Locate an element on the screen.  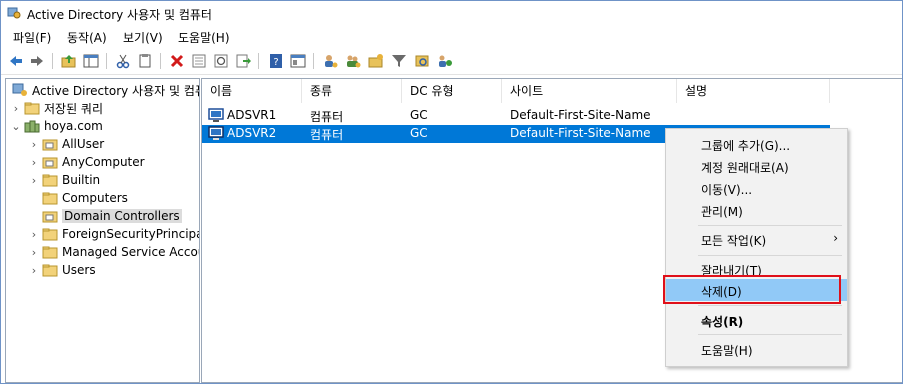
menu-help: 도움말(H) is located at coordinates (204, 37).